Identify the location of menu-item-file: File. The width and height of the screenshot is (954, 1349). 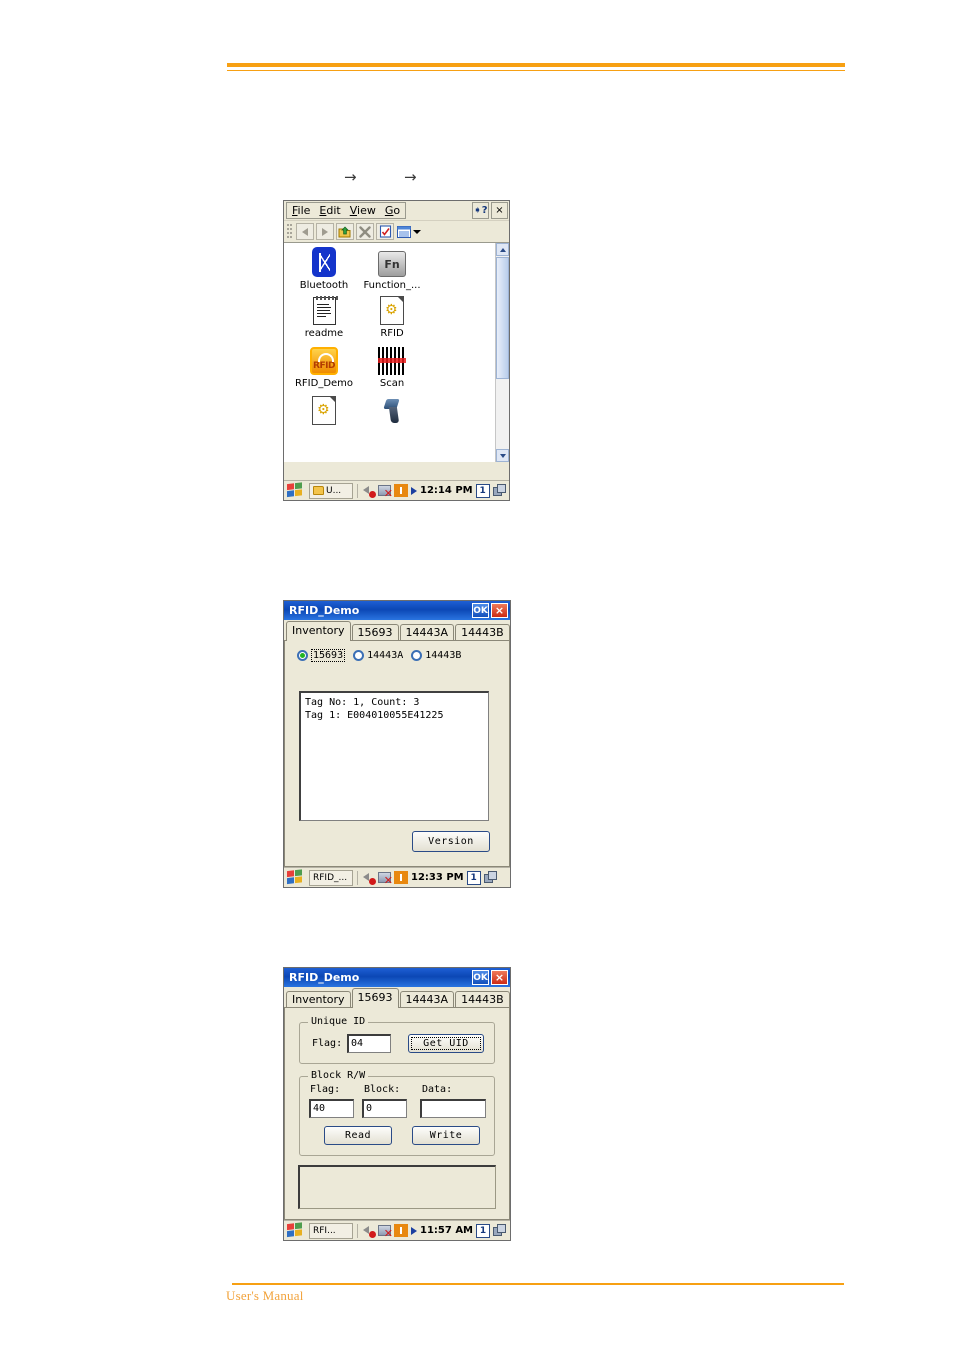
(301, 210).